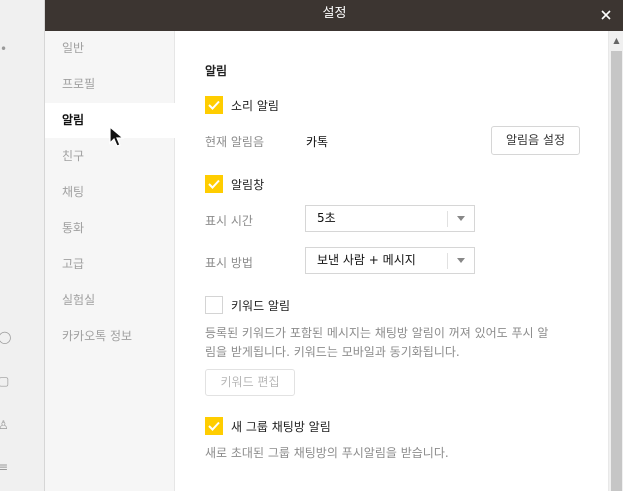 This screenshot has width=623, height=491. I want to click on alert-window-checkbox, so click(214, 184).